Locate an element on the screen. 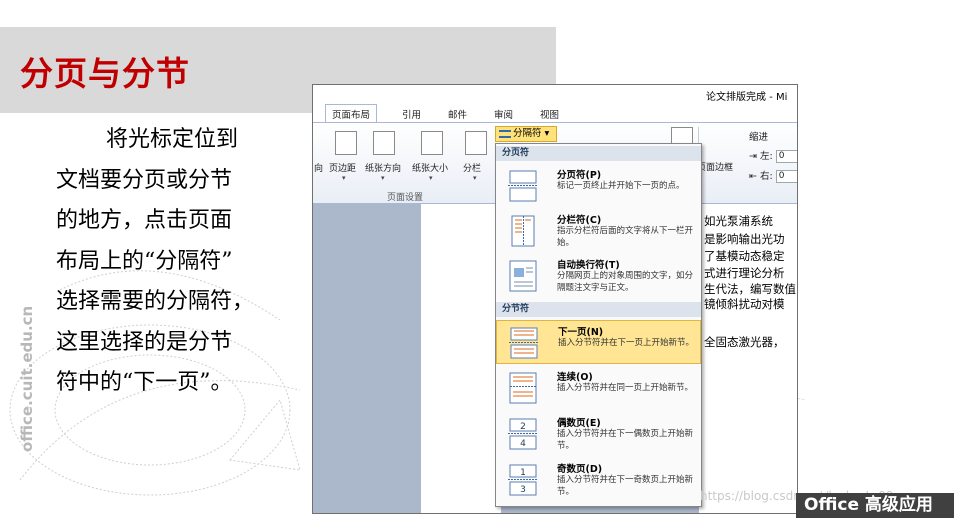 The height and width of the screenshot is (518, 954). indent-left-row: ⇥ 左: 0 is located at coordinates (773, 155).